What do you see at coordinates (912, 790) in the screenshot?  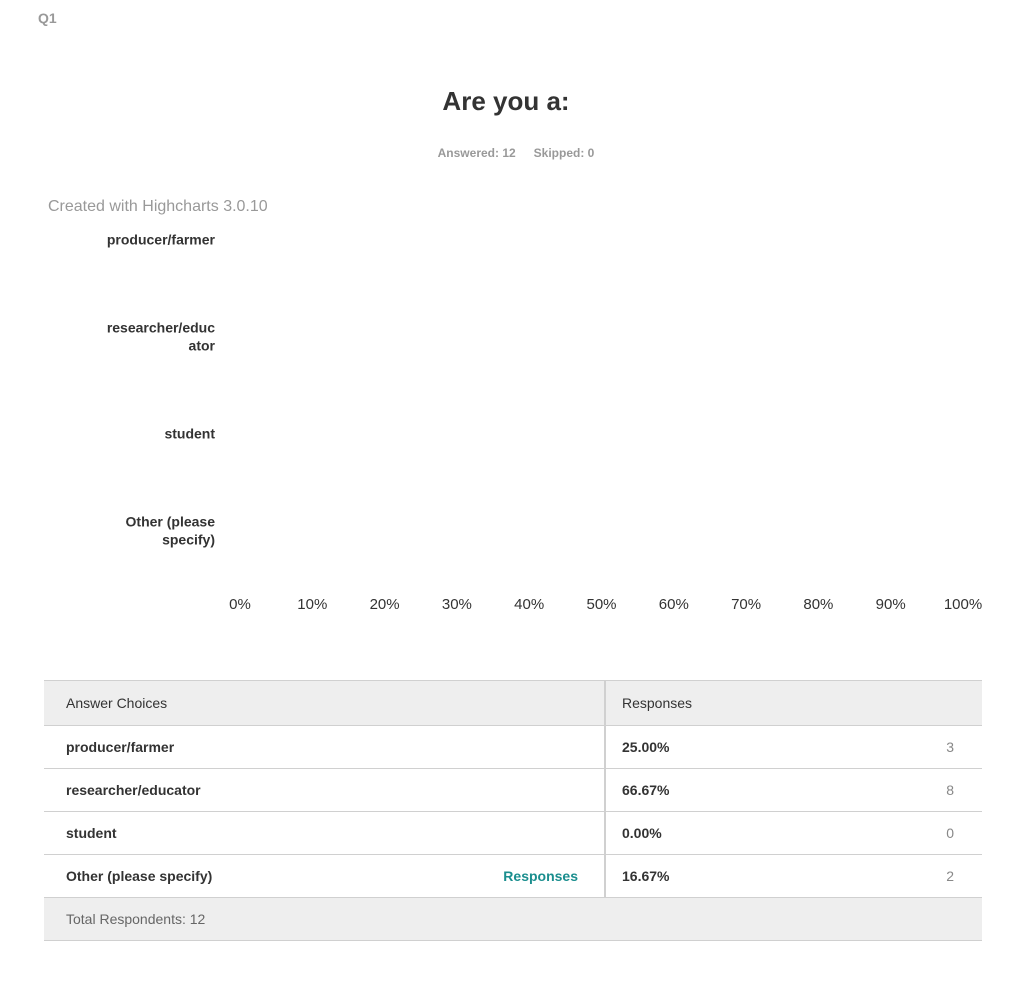 I see `response-count-cell: 8` at bounding box center [912, 790].